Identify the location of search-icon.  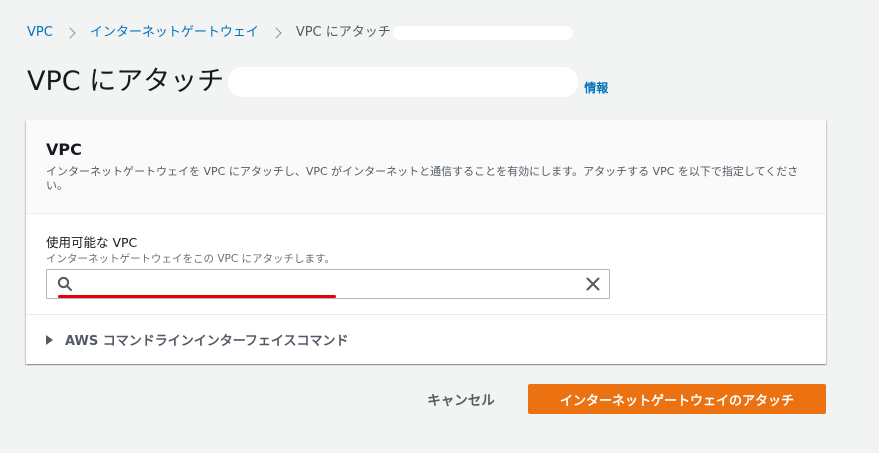
(64, 283).